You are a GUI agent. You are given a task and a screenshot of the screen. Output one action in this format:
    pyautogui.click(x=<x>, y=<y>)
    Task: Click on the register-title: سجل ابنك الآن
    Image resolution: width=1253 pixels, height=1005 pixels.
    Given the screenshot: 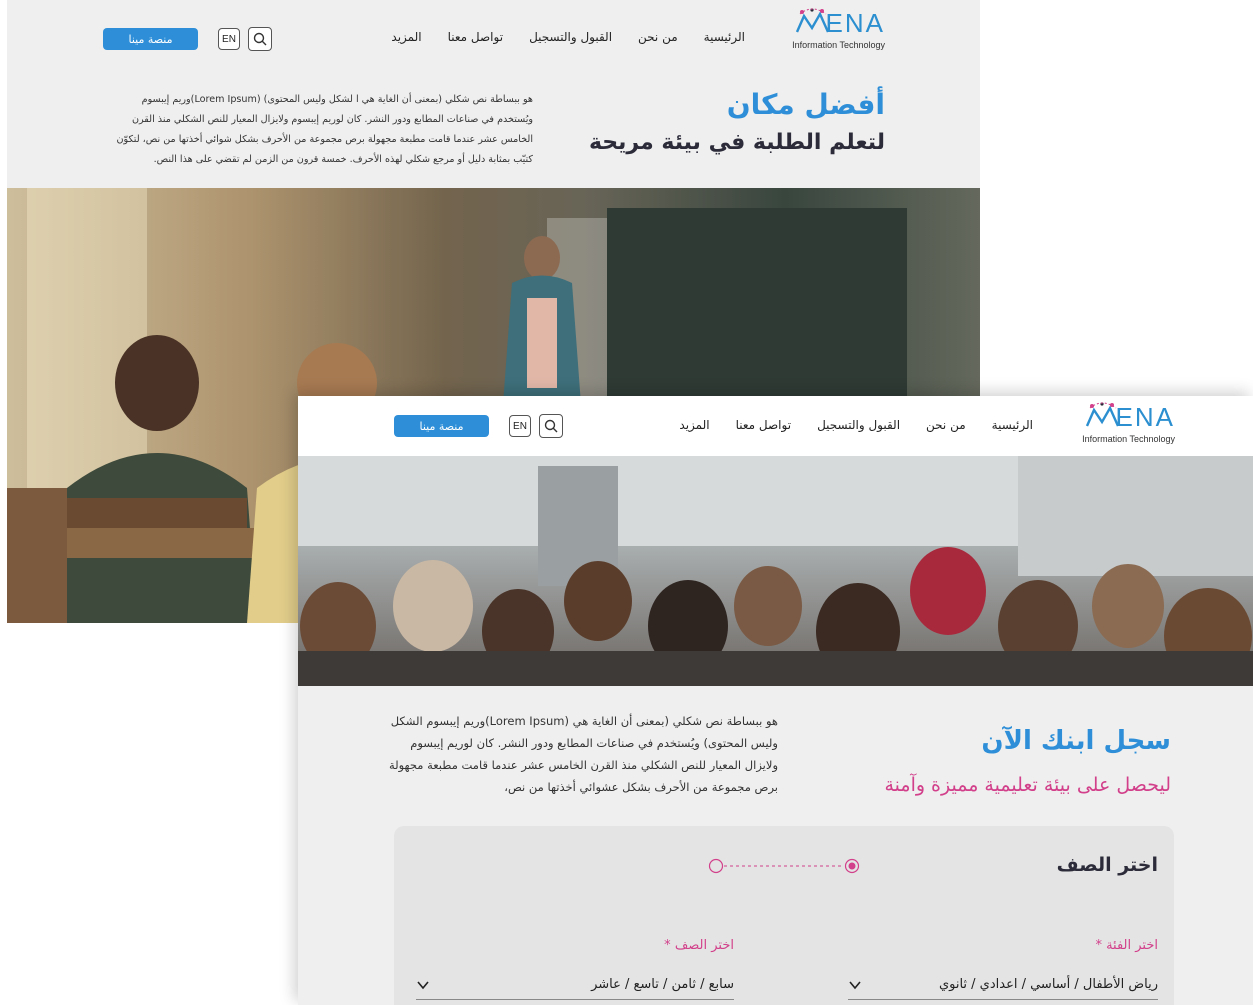 What is the action you would take?
    pyautogui.click(x=1076, y=741)
    